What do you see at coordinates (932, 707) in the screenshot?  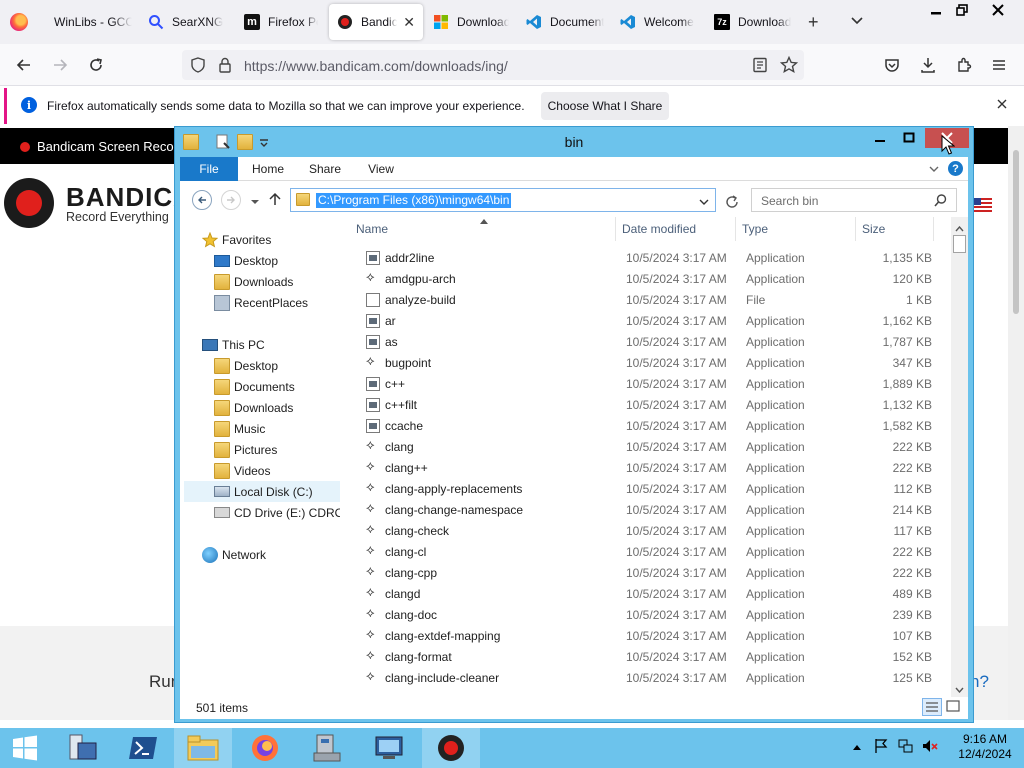 I see `details-view-icon` at bounding box center [932, 707].